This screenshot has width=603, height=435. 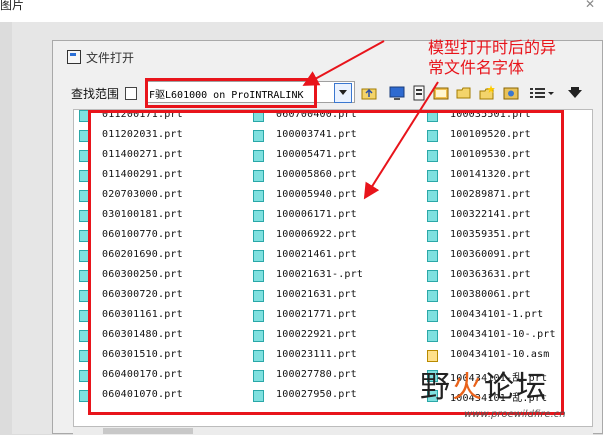 I want to click on watermark-title-part2: 火, so click(x=468, y=387).